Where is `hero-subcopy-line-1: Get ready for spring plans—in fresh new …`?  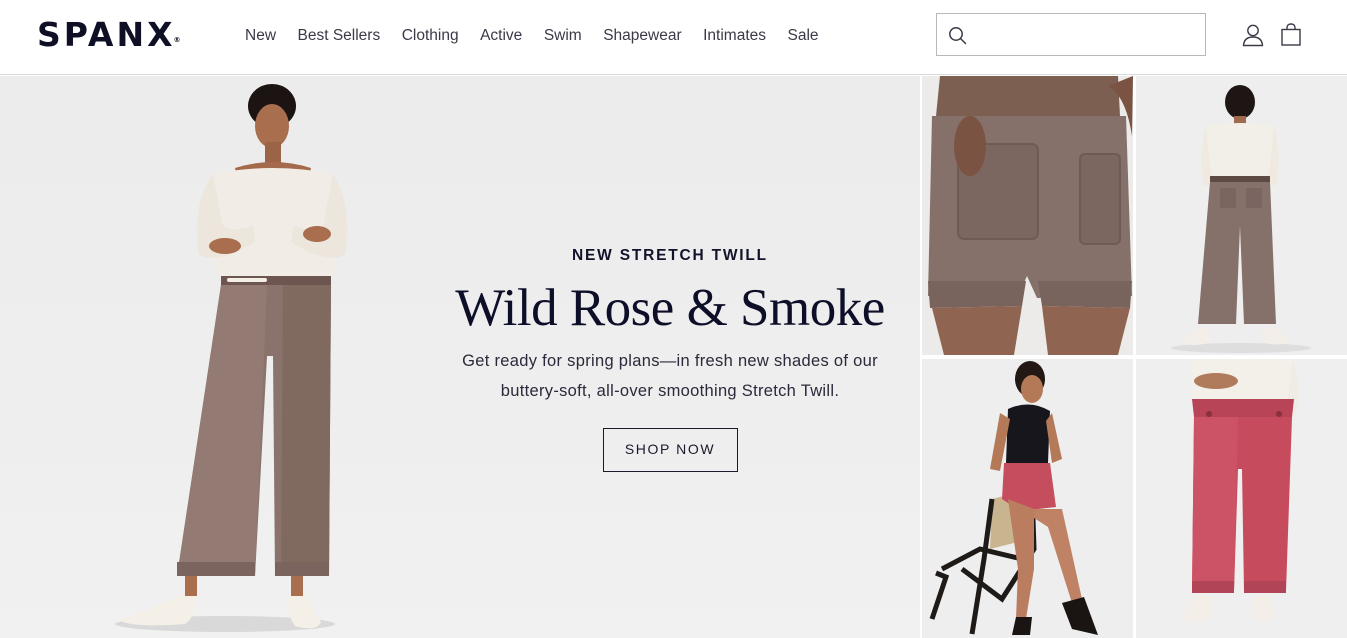 hero-subcopy-line-1: Get ready for spring plans—in fresh new … is located at coordinates (670, 361).